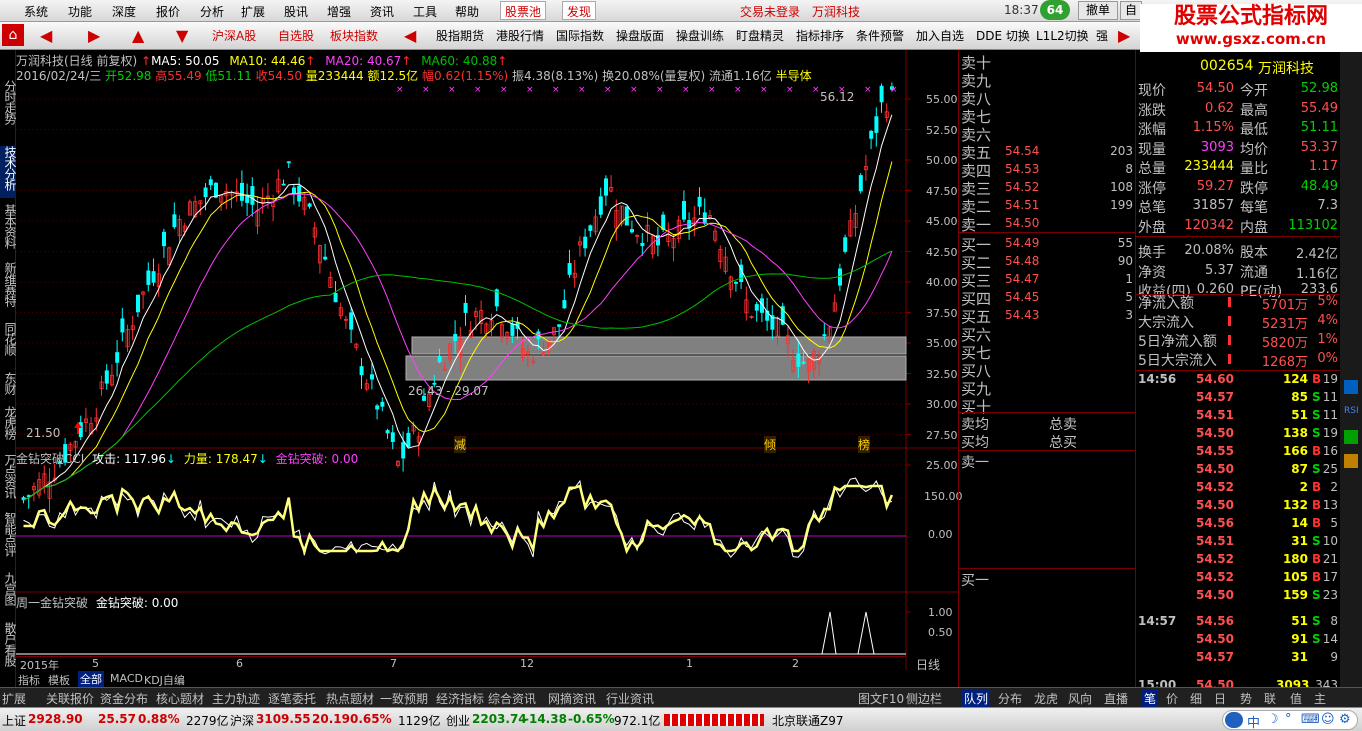  What do you see at coordinates (14, 698) in the screenshot?
I see `bottom-tab: 扩展` at bounding box center [14, 698].